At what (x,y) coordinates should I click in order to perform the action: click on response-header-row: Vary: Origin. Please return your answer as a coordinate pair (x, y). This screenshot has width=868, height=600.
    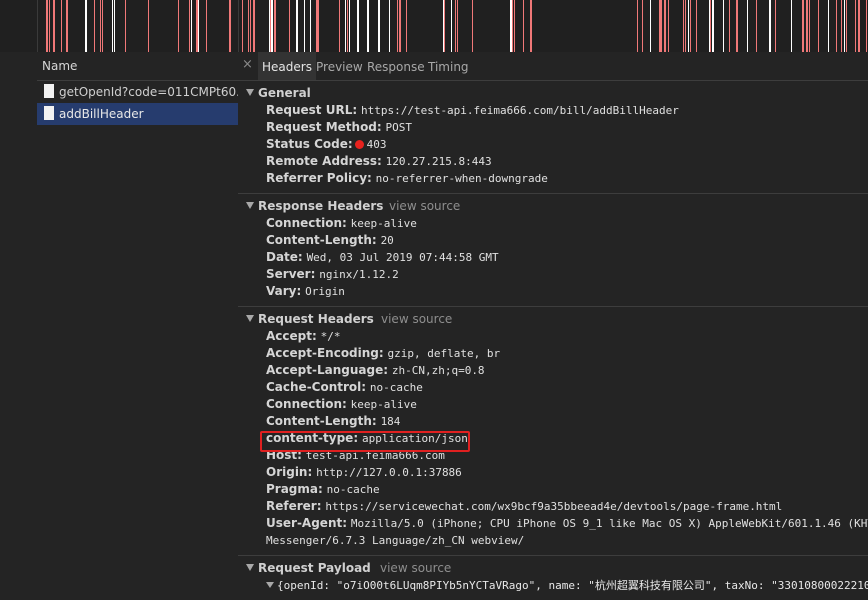
    Looking at the image, I should click on (553, 291).